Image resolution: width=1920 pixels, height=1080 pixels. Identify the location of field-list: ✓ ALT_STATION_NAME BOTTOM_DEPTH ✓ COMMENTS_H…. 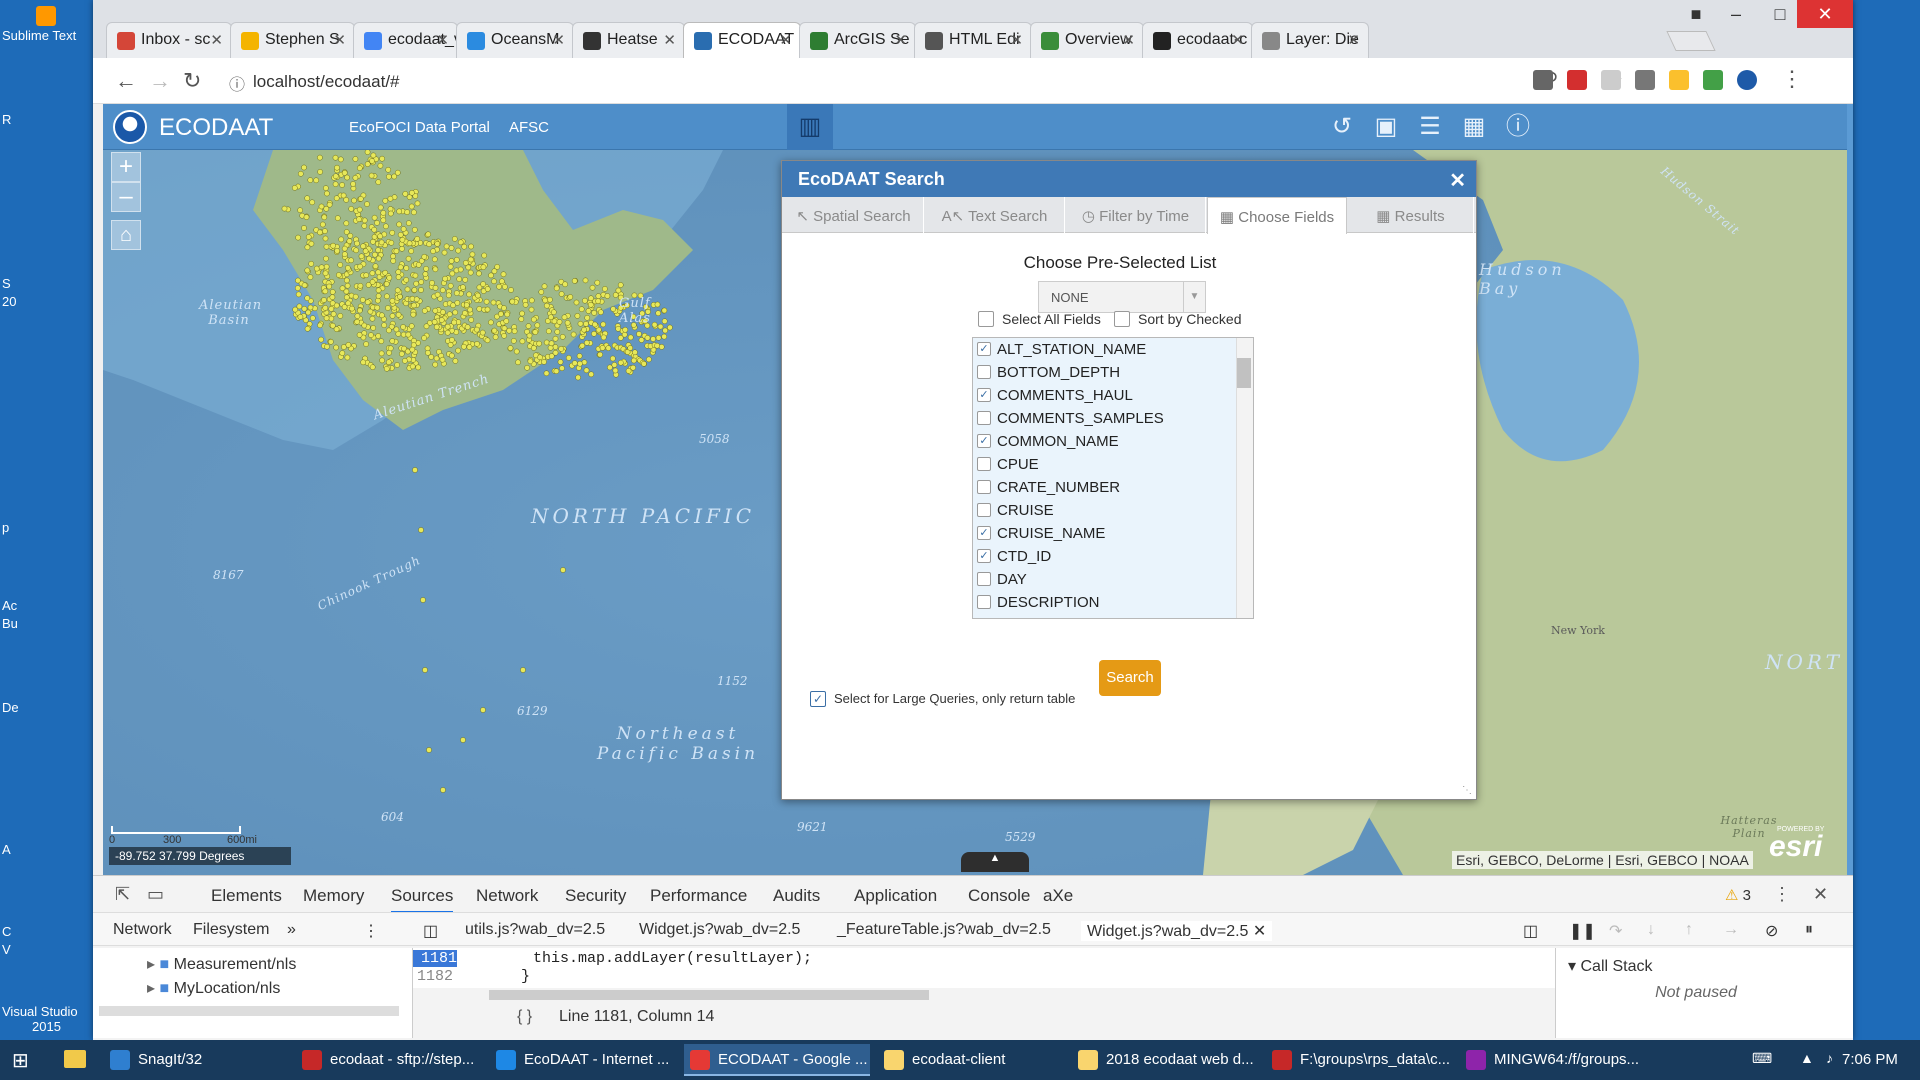
(1113, 478).